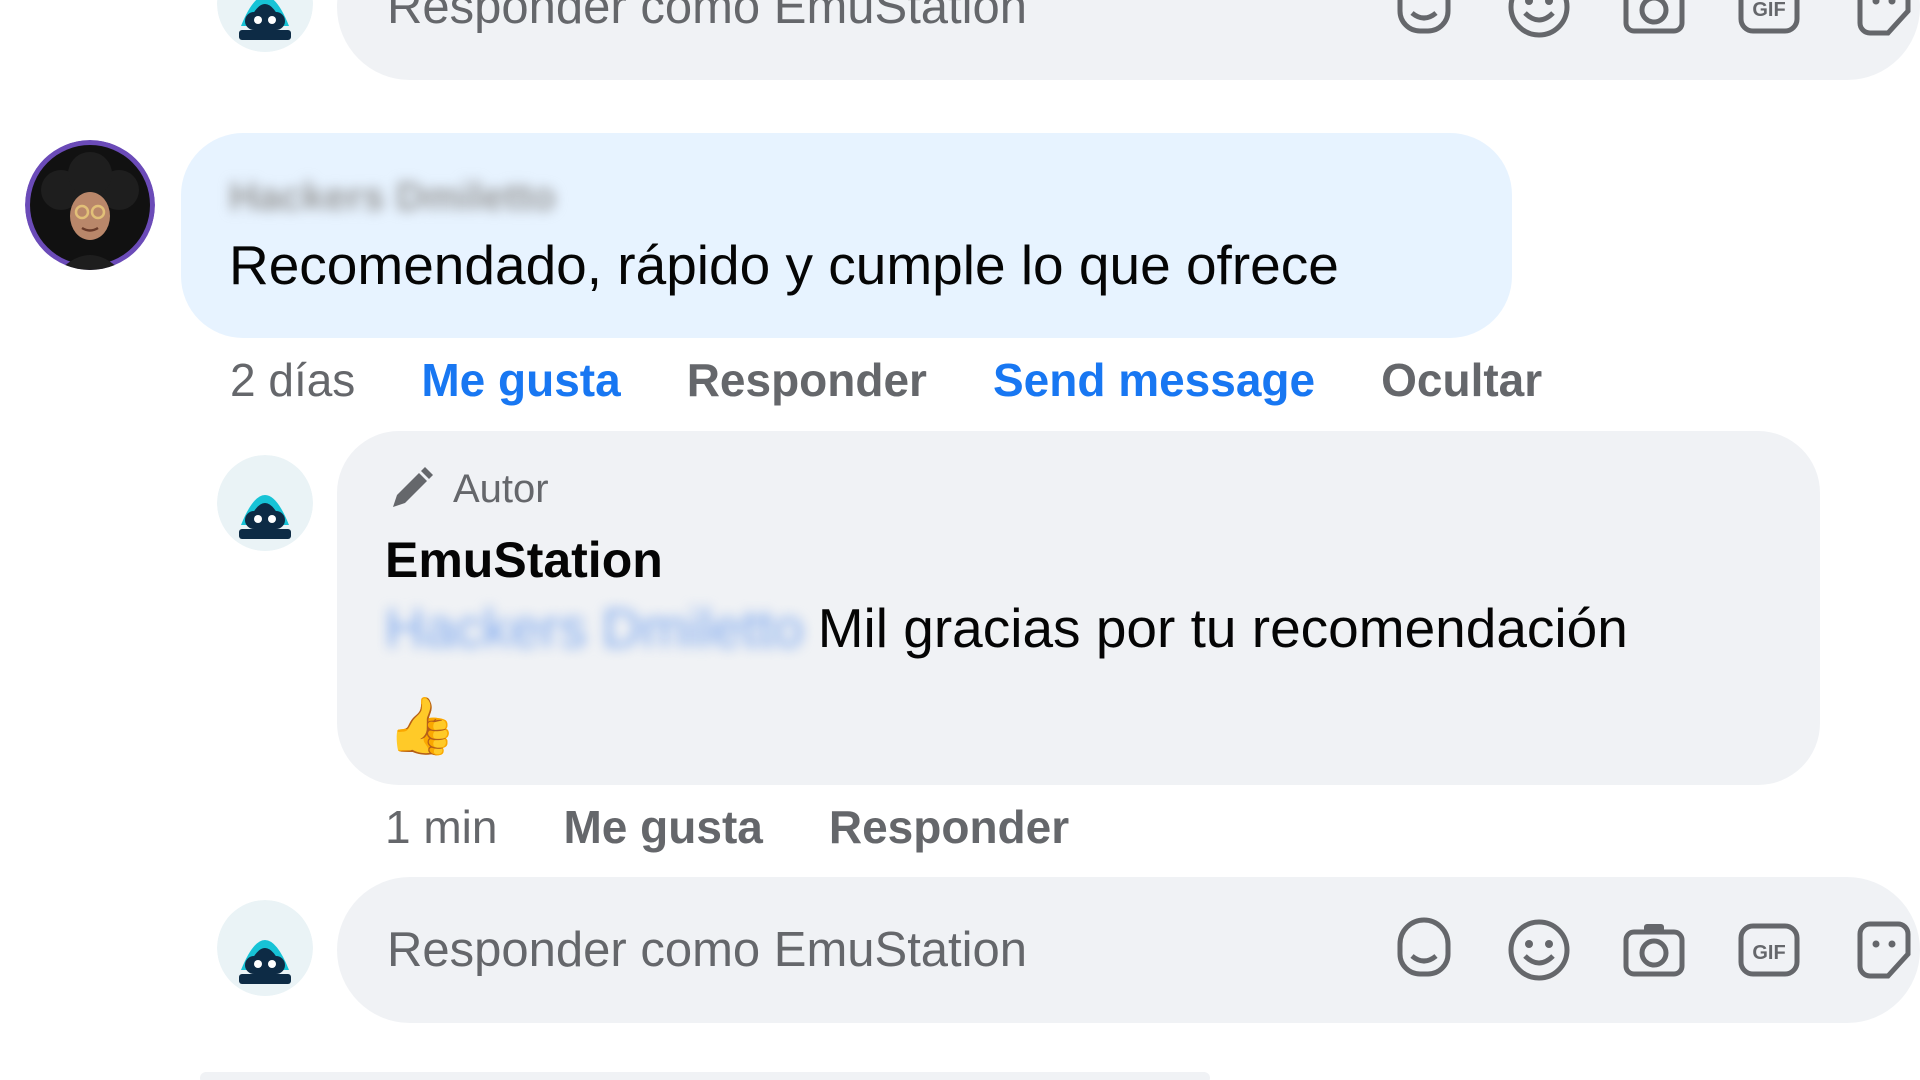 This screenshot has height=1080, width=1920. Describe the element at coordinates (705, 1076) in the screenshot. I see `next-comment-edge` at that location.